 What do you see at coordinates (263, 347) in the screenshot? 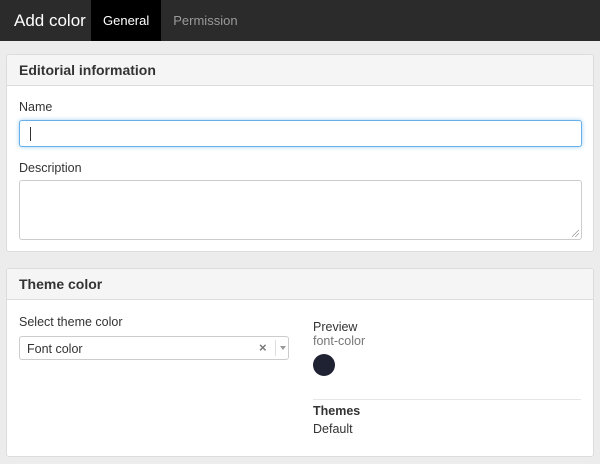
I see `clear-selection-icon: ×` at bounding box center [263, 347].